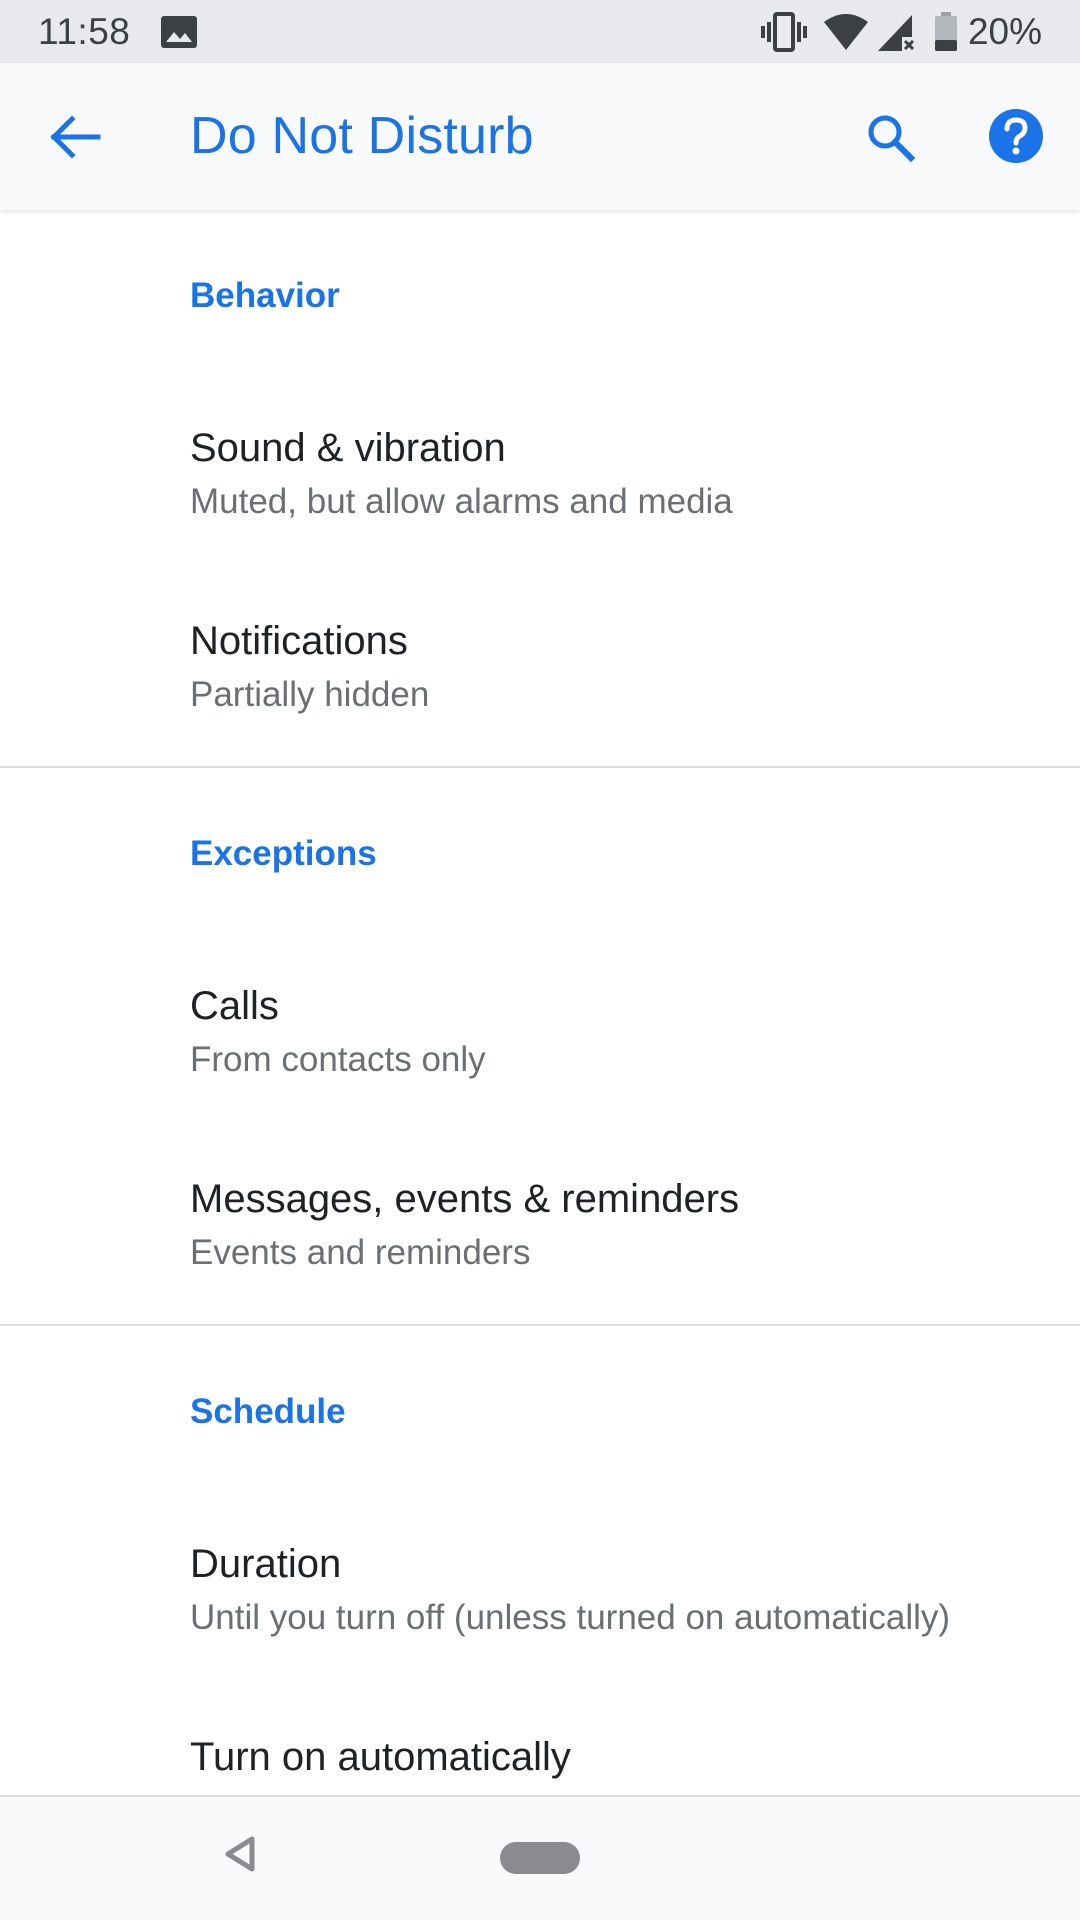 This screenshot has height=1920, width=1080. I want to click on battery-percentage: 20%, so click(1004, 31).